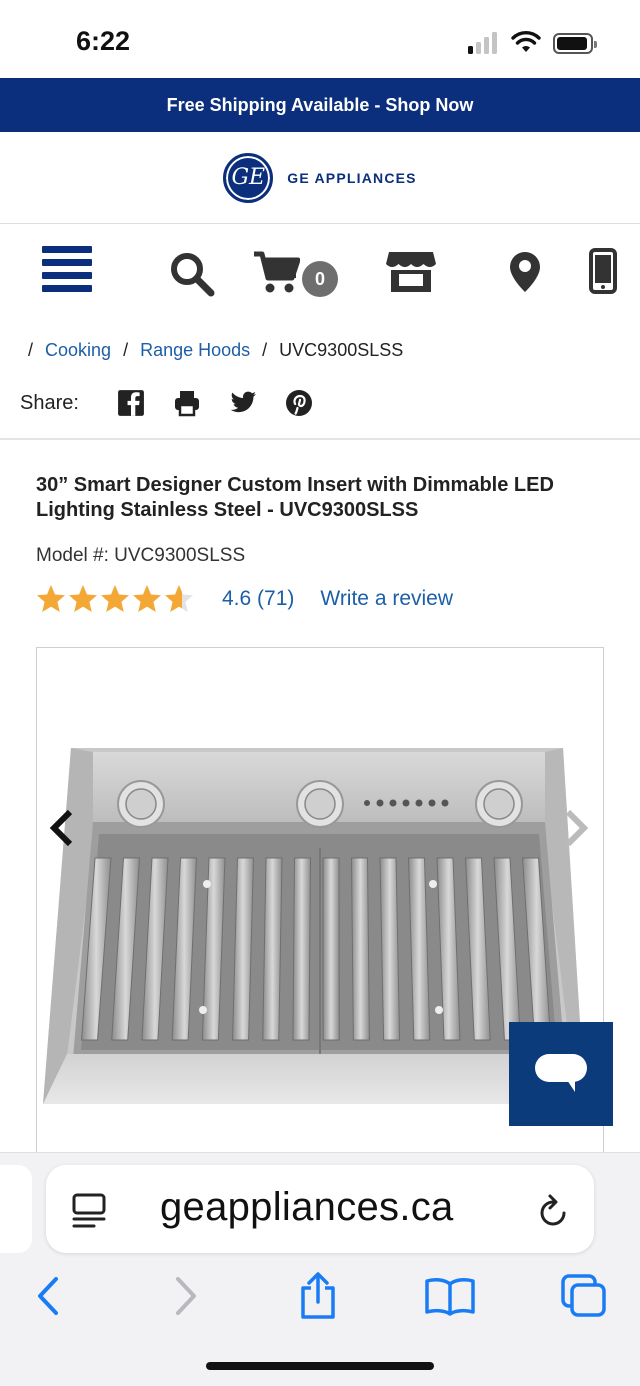 The height and width of the screenshot is (1386, 640). What do you see at coordinates (525, 272) in the screenshot?
I see `location-pin-icon` at bounding box center [525, 272].